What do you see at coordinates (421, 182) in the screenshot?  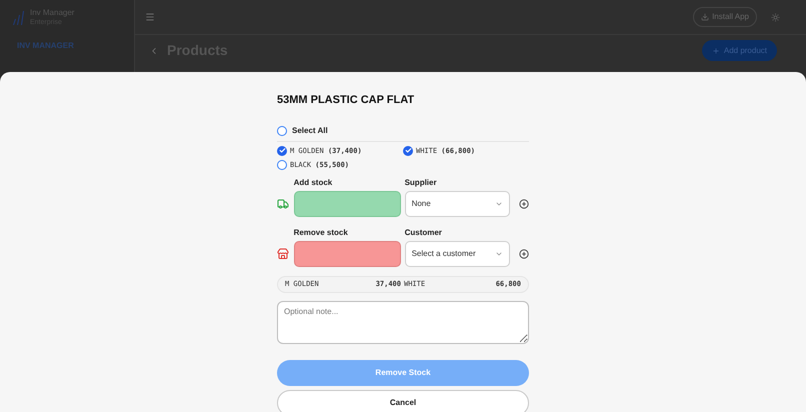 I see `field-label: Supplier` at bounding box center [421, 182].